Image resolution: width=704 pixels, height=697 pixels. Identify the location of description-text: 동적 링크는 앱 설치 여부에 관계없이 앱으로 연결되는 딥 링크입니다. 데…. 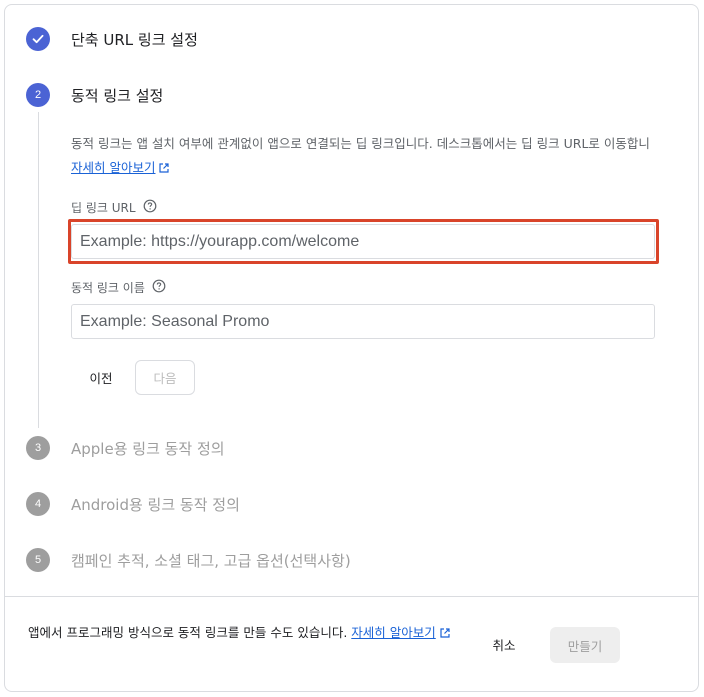
(360, 143).